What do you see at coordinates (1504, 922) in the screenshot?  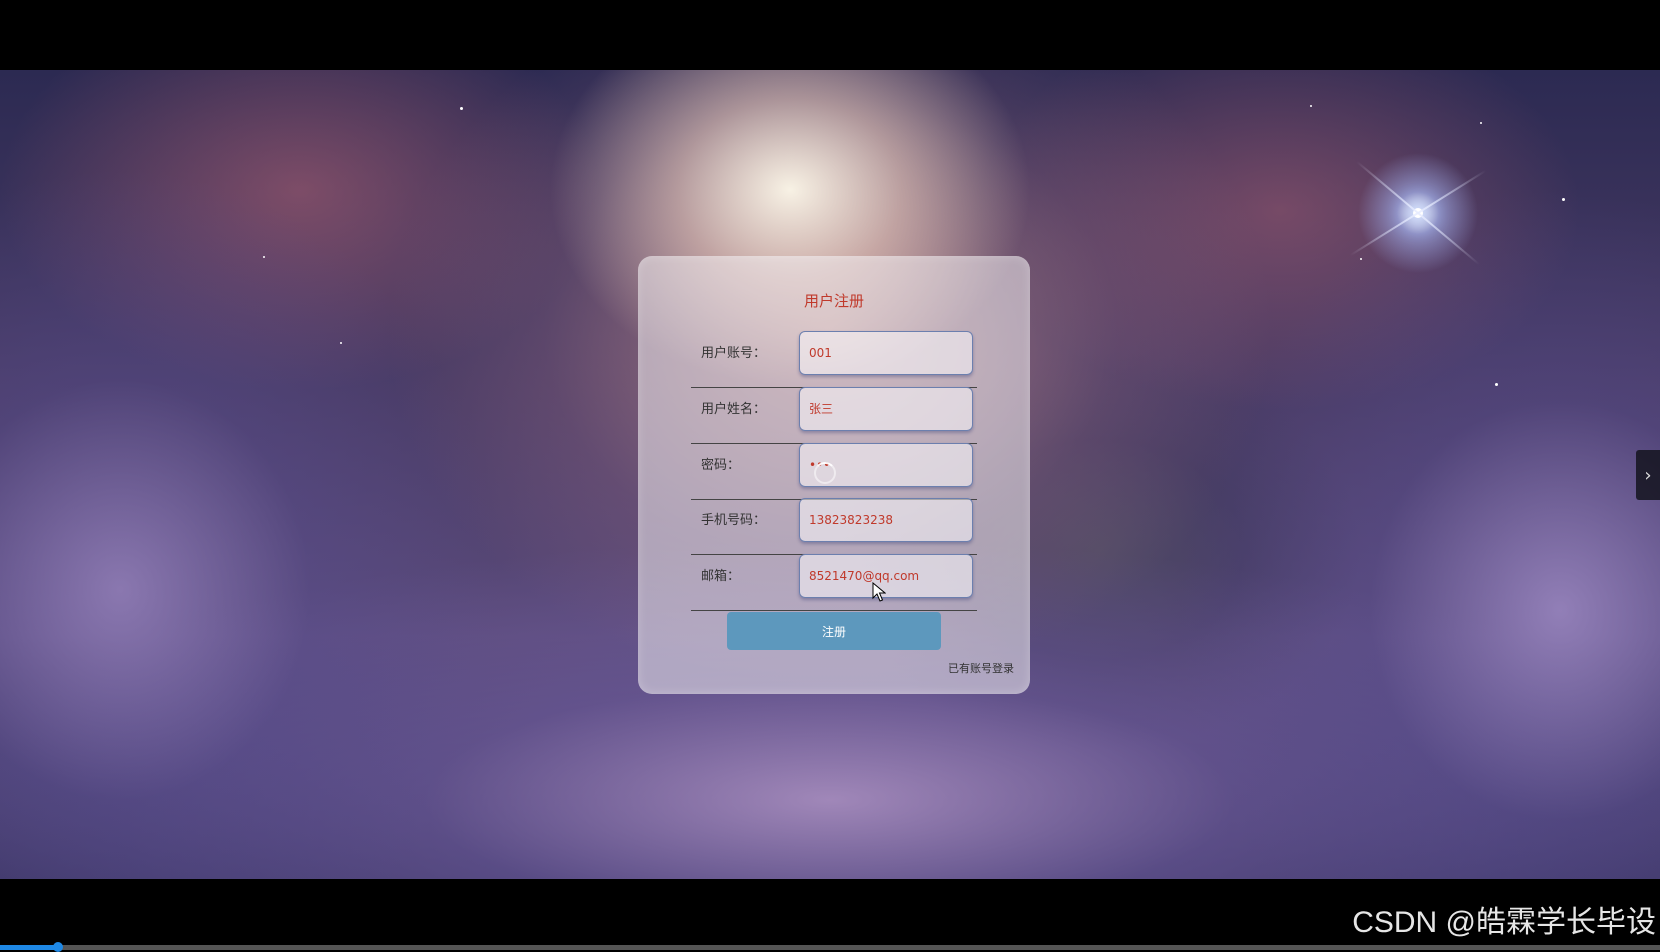 I see `watermark: CSDN @皓霖学长毕设` at bounding box center [1504, 922].